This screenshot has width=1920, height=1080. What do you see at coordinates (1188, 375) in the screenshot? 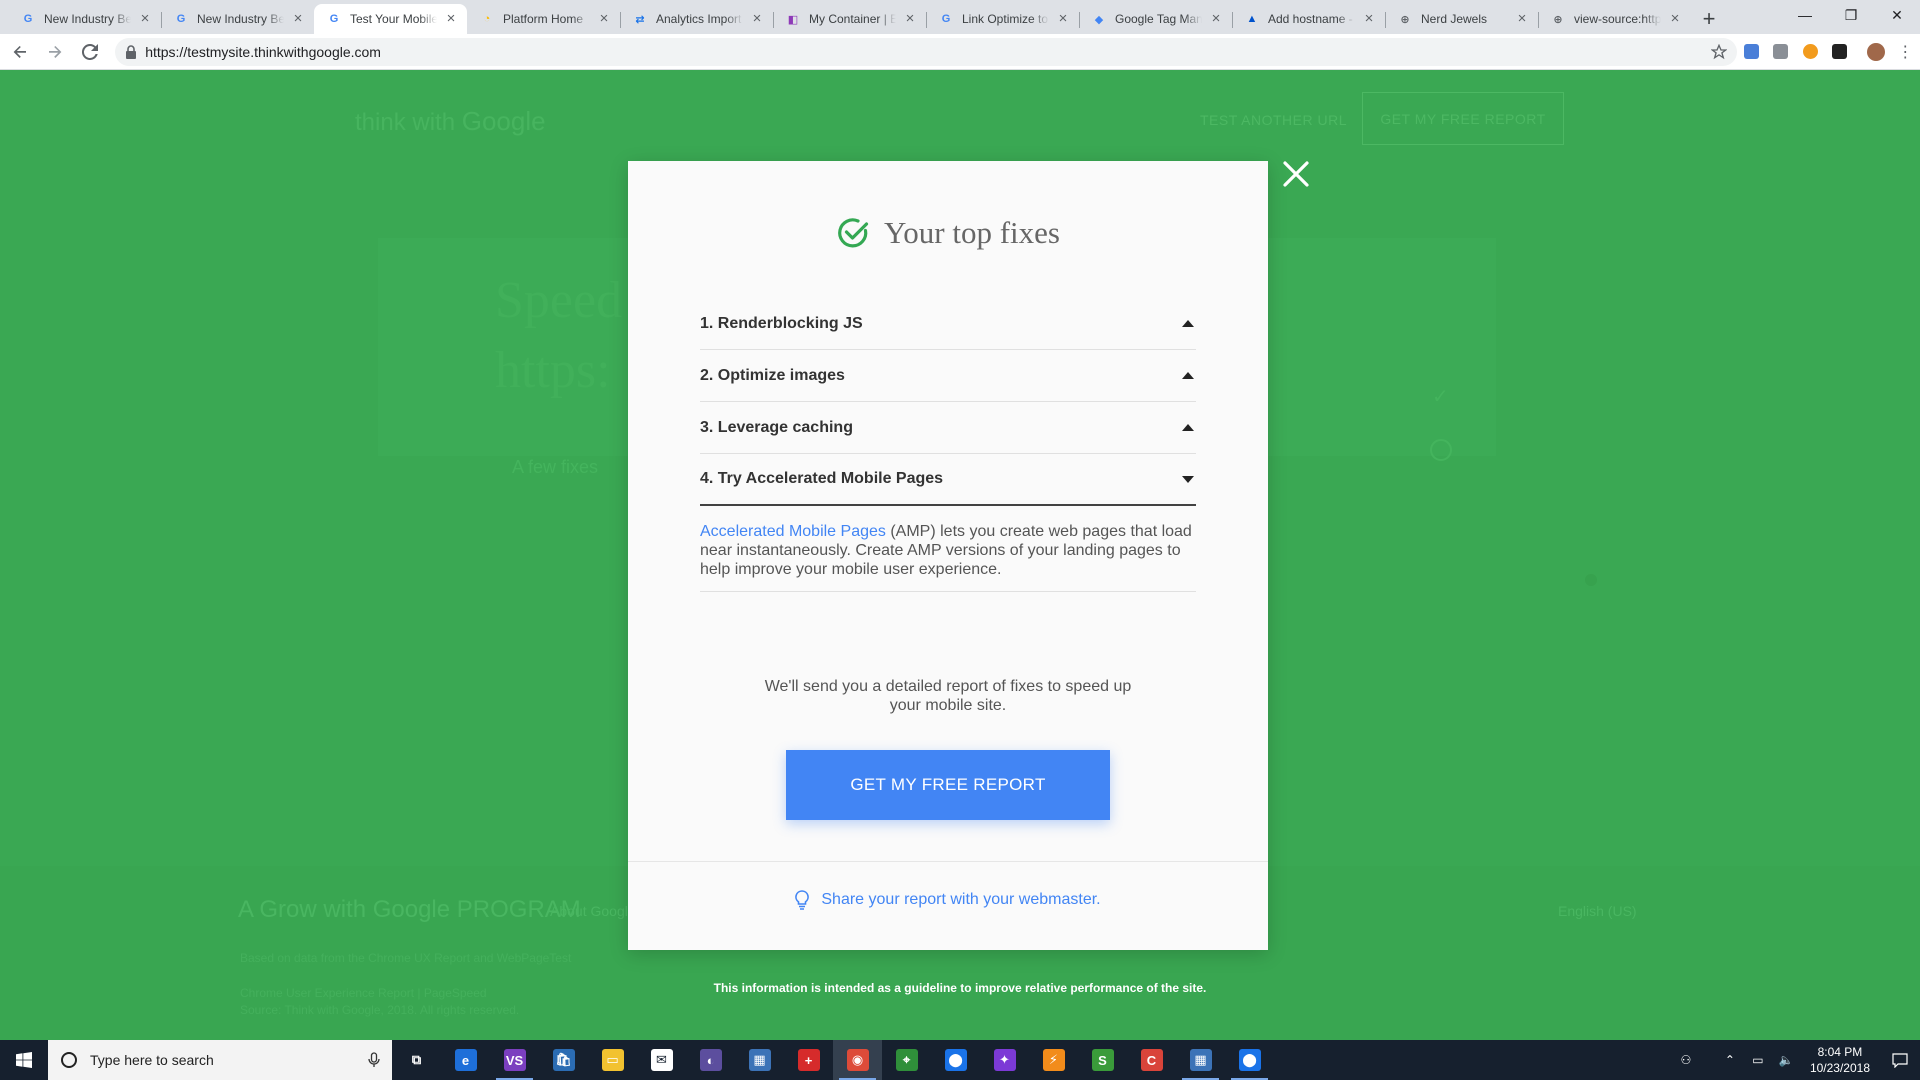
I see `caret-up-icon` at bounding box center [1188, 375].